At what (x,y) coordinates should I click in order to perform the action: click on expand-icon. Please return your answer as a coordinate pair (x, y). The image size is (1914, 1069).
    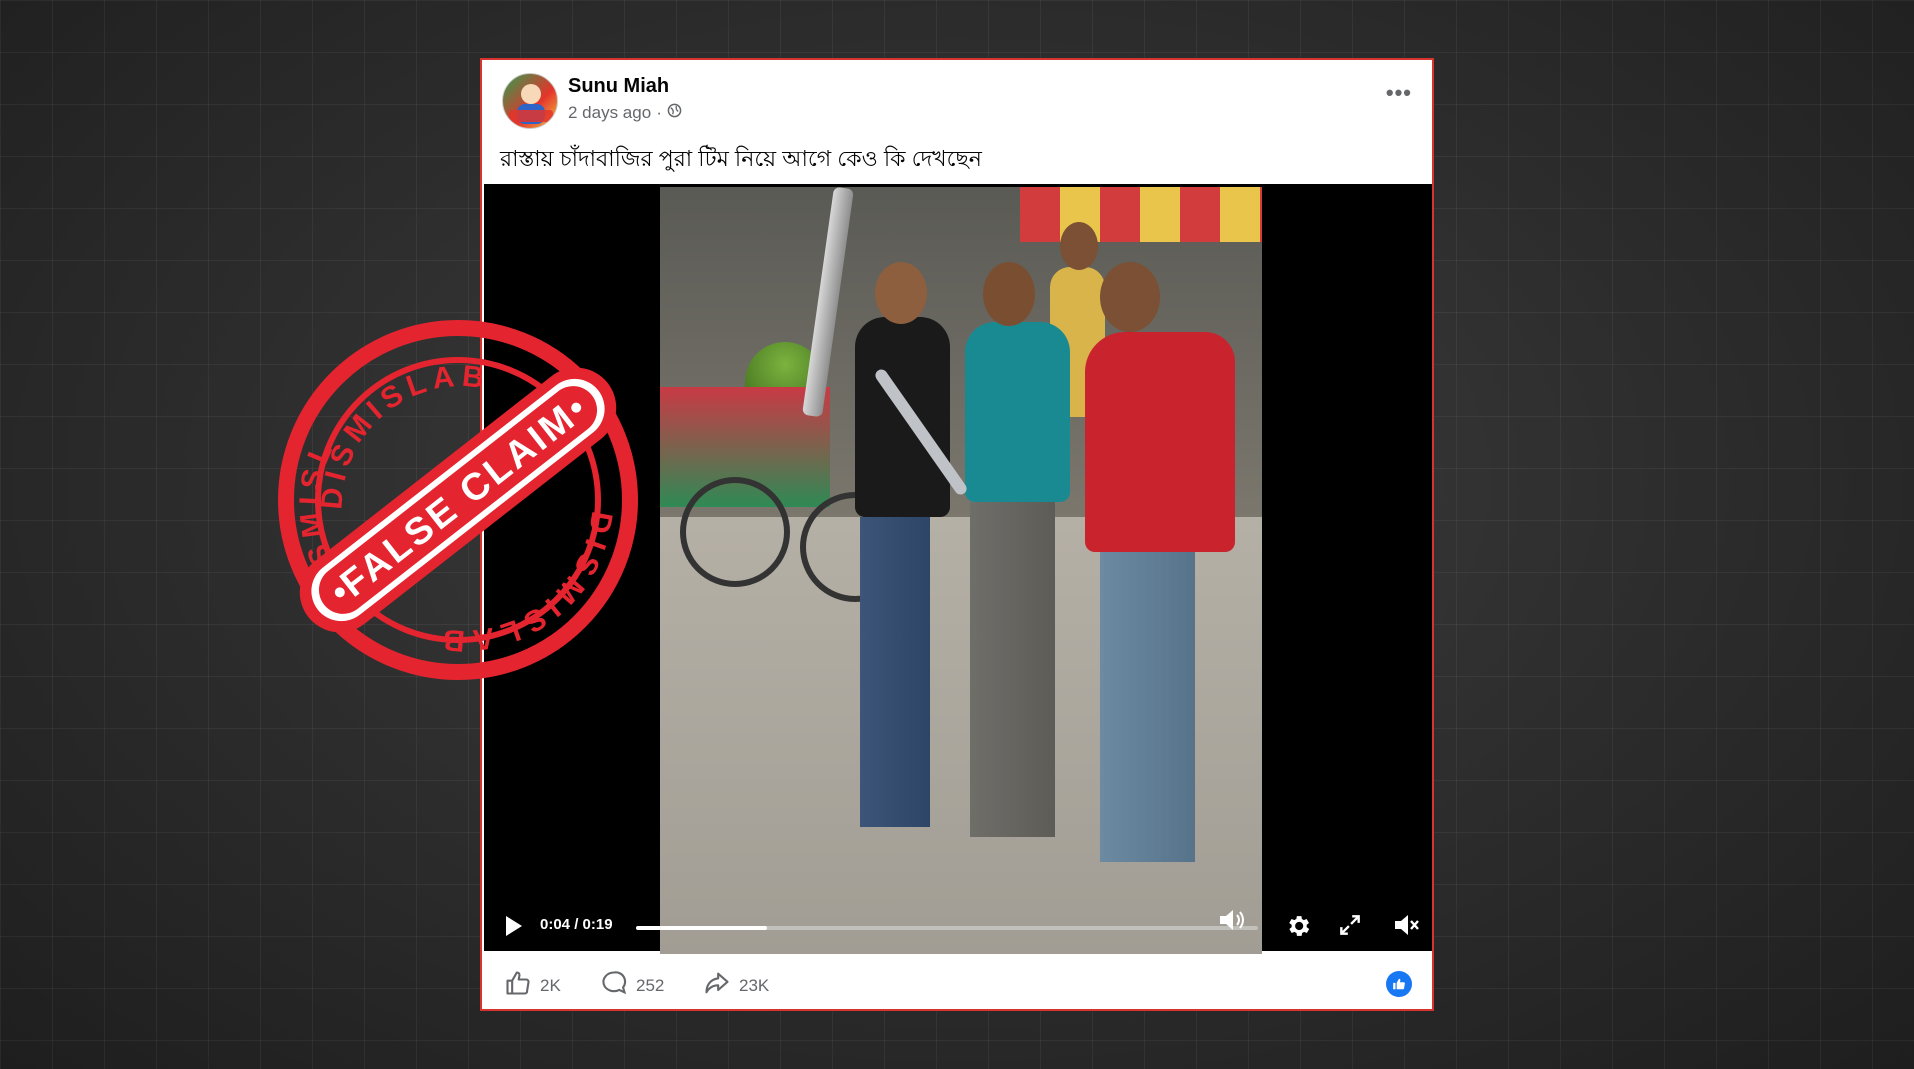
    Looking at the image, I should click on (1350, 929).